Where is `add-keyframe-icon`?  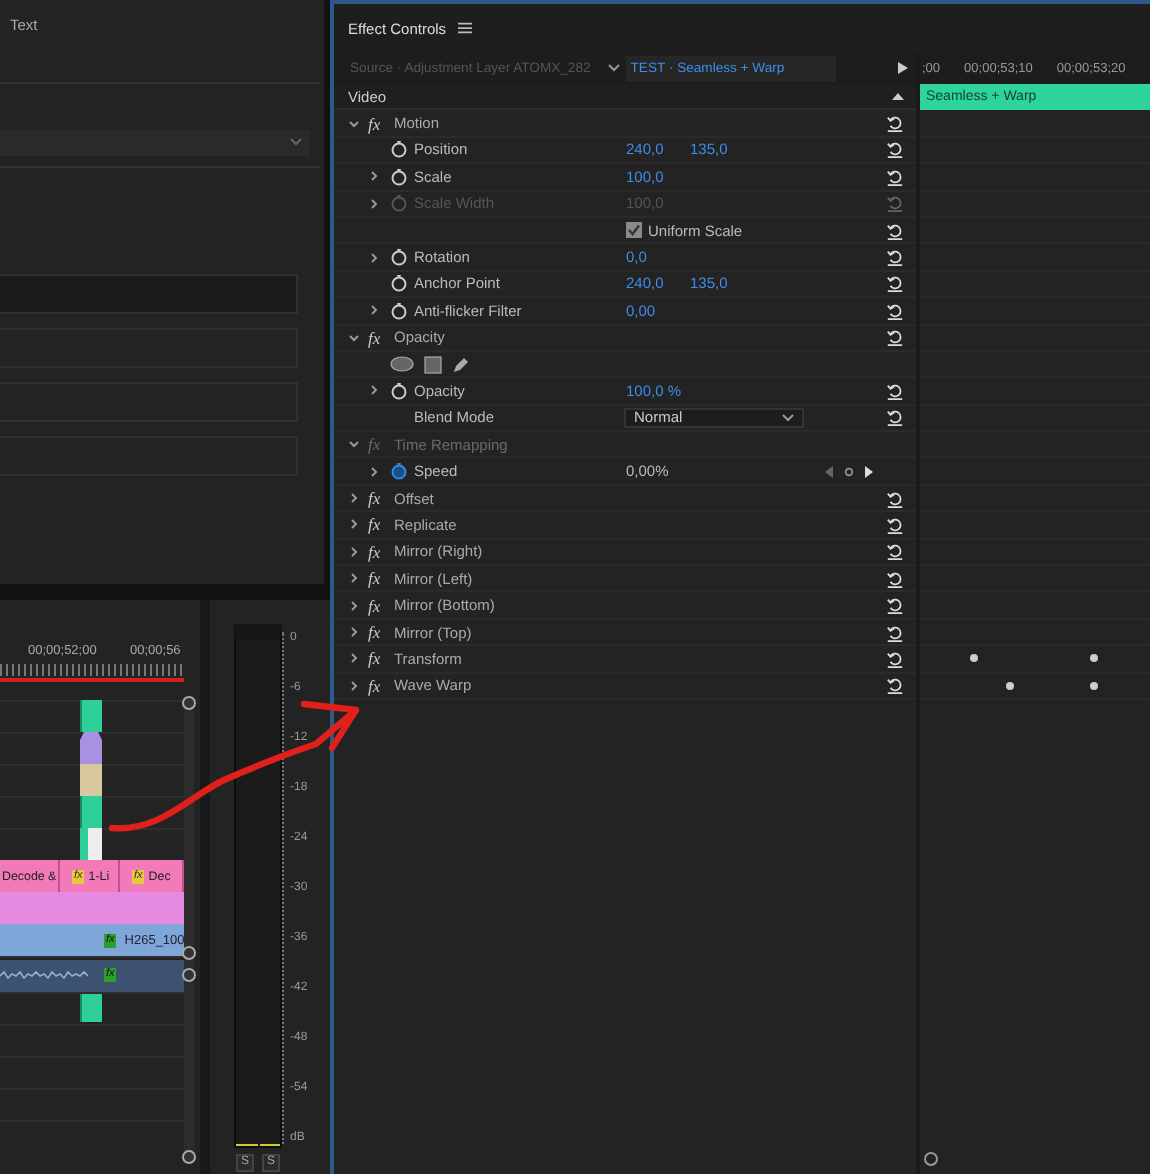 add-keyframe-icon is located at coordinates (849, 471).